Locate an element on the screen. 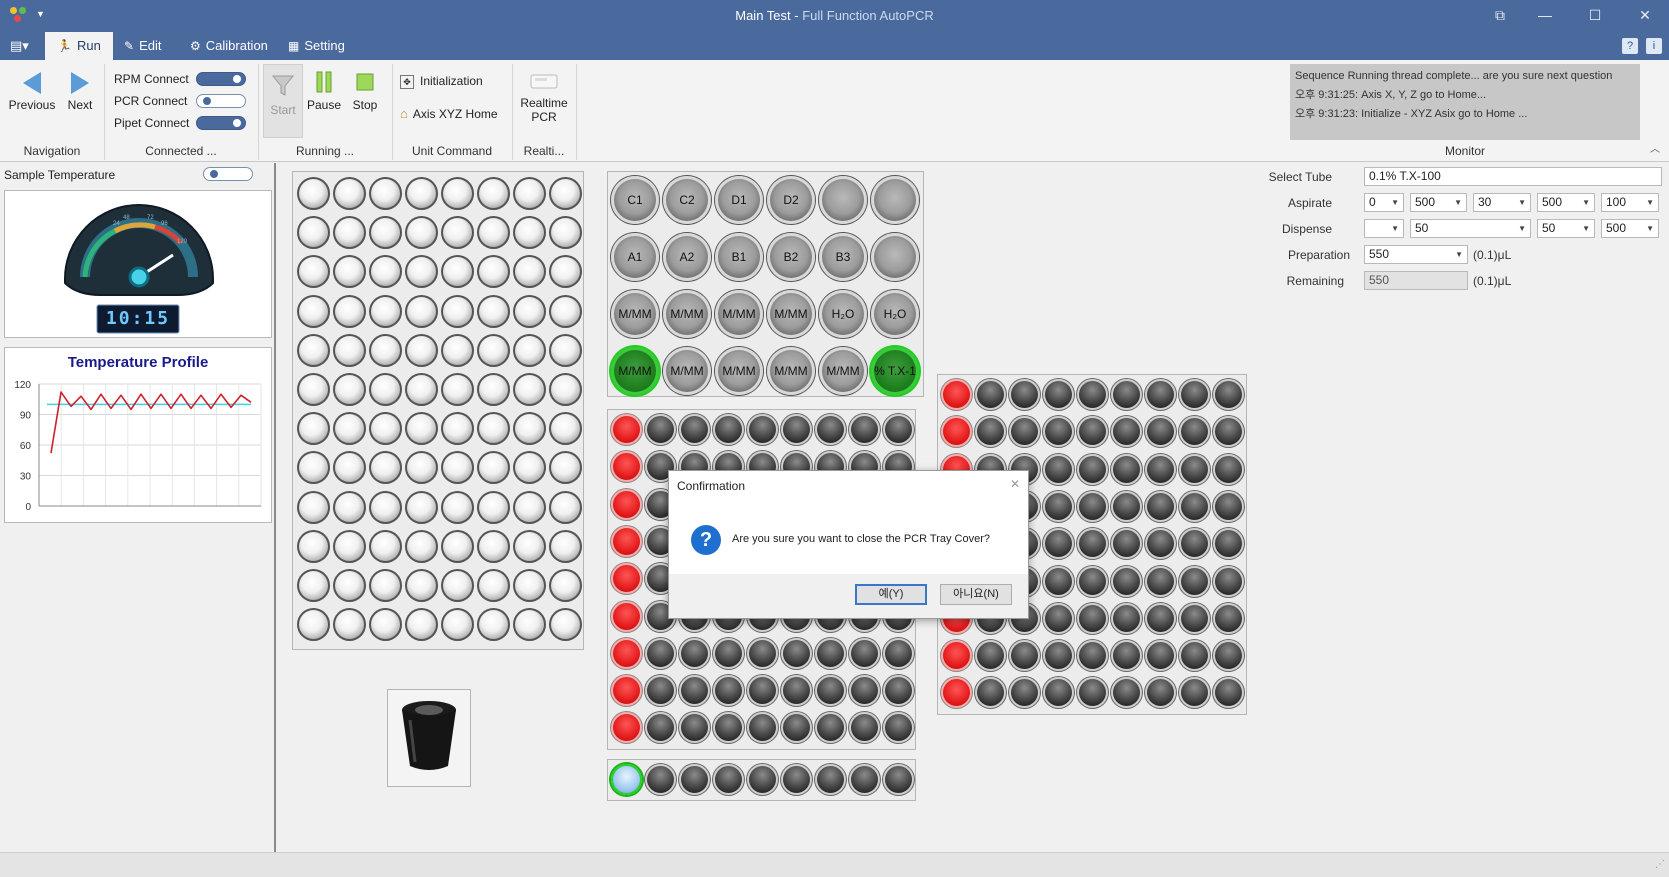 Image resolution: width=1669 pixels, height=877 pixels. reagent-well: A2 is located at coordinates (687, 257).